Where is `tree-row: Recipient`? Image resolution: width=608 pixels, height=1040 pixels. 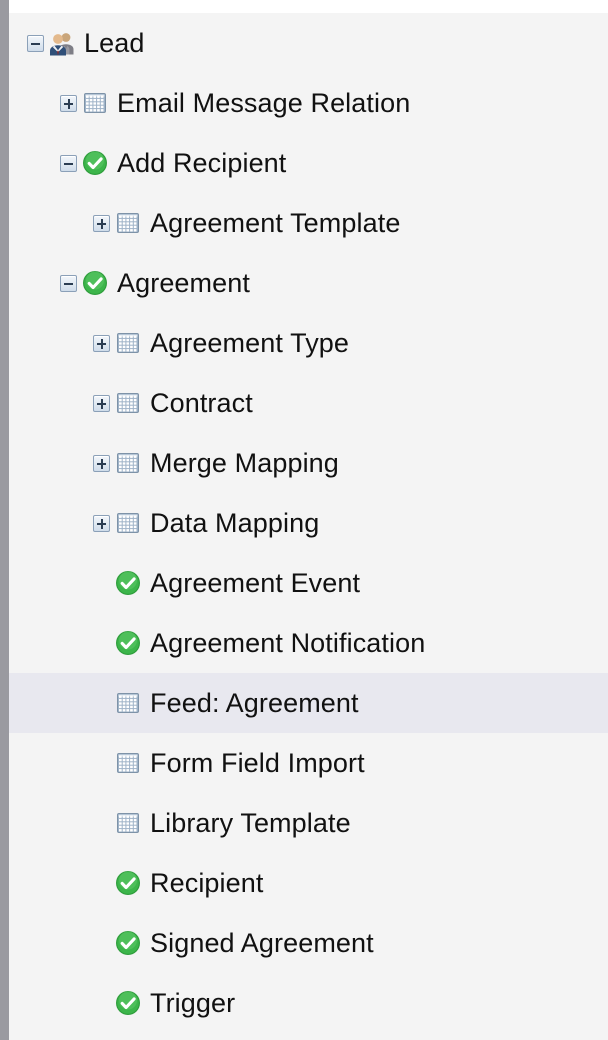 tree-row: Recipient is located at coordinates (308, 883).